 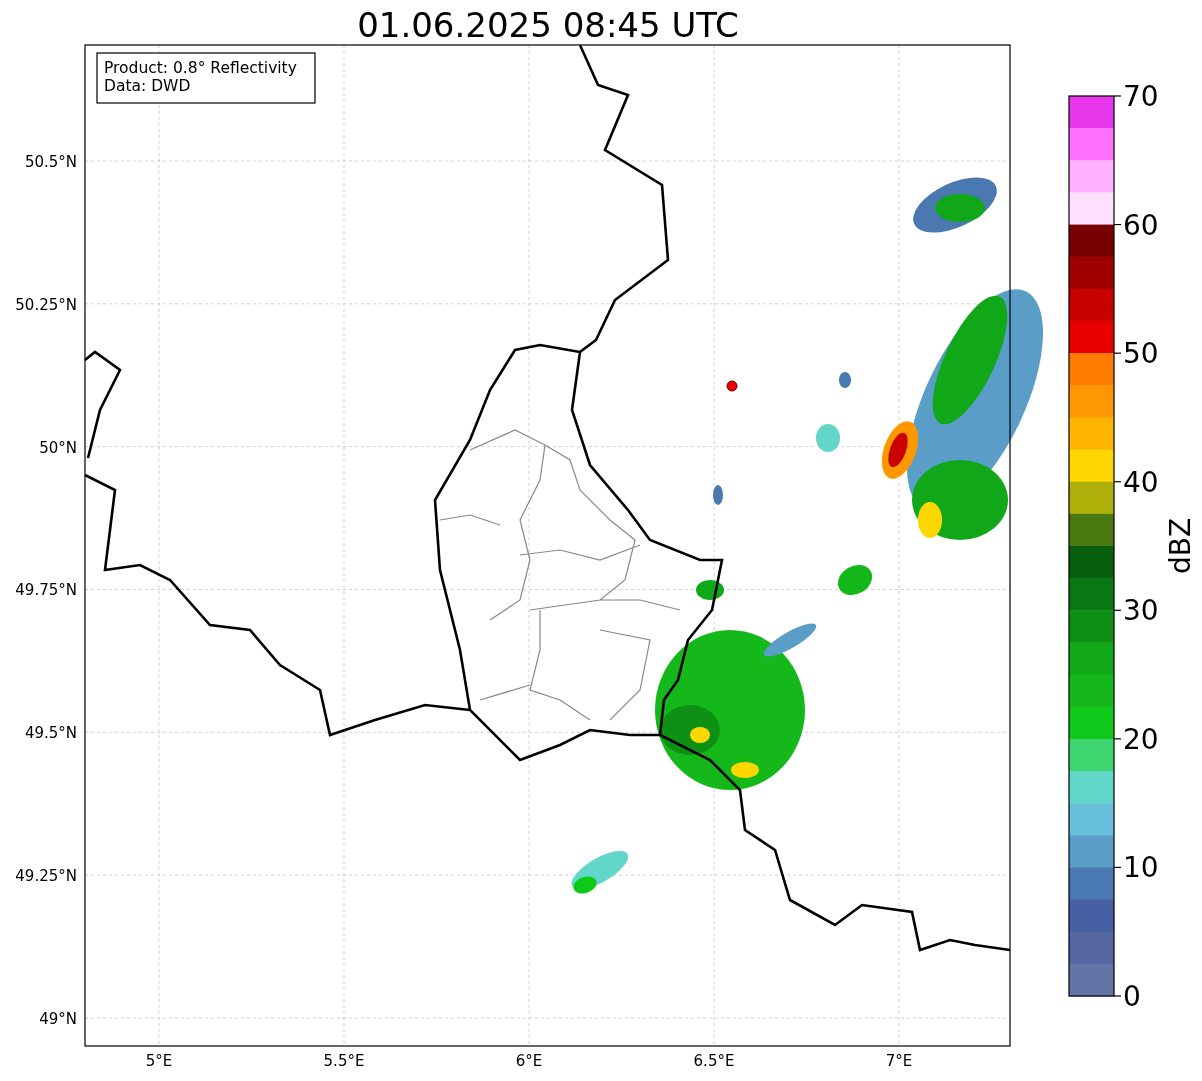 What do you see at coordinates (1141, 96) in the screenshot?
I see `colorbar-tick-label: 70` at bounding box center [1141, 96].